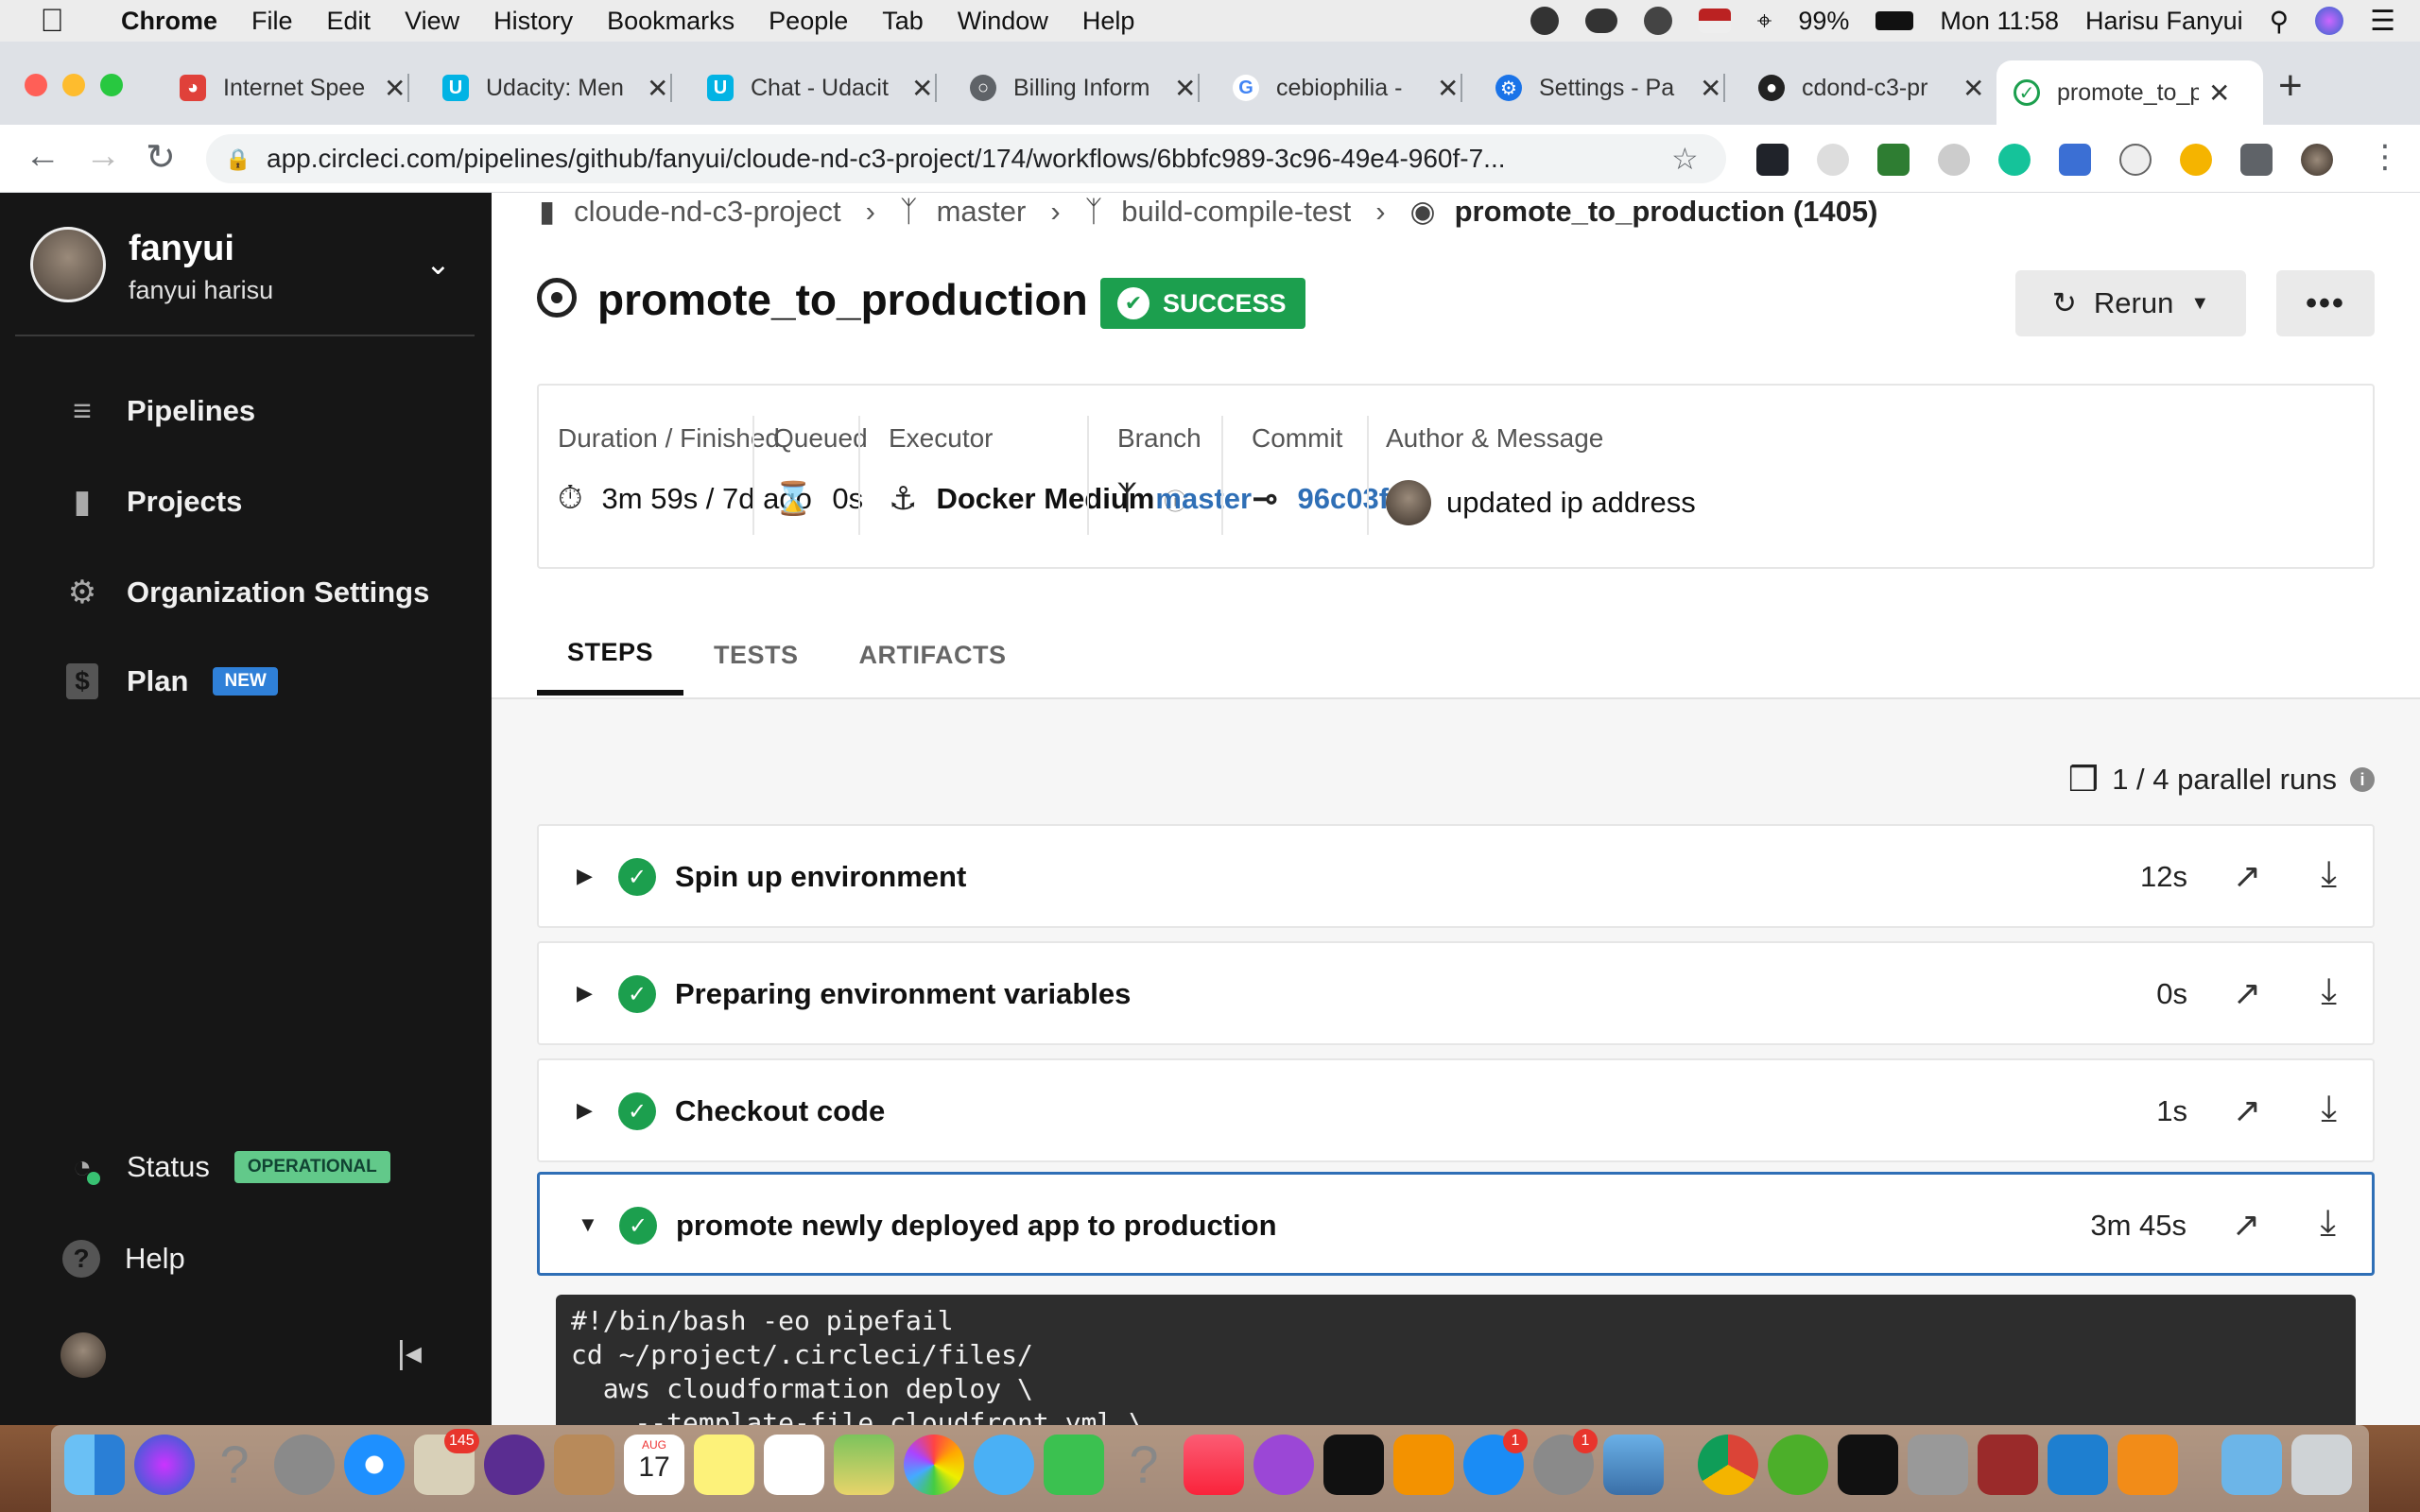 The width and height of the screenshot is (2420, 1512). Describe the element at coordinates (123, 1259) in the screenshot. I see `sidebar-item-help: ? Help` at that location.